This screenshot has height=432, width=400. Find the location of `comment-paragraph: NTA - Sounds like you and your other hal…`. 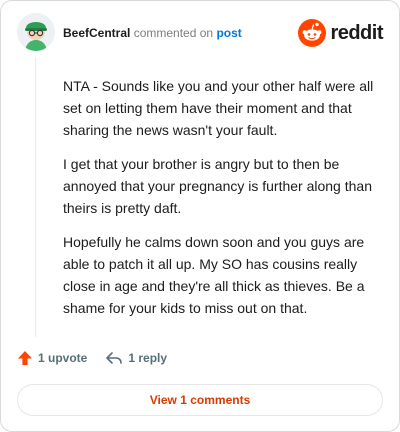

comment-paragraph: NTA - Sounds like you and your other hal… is located at coordinates (218, 108).